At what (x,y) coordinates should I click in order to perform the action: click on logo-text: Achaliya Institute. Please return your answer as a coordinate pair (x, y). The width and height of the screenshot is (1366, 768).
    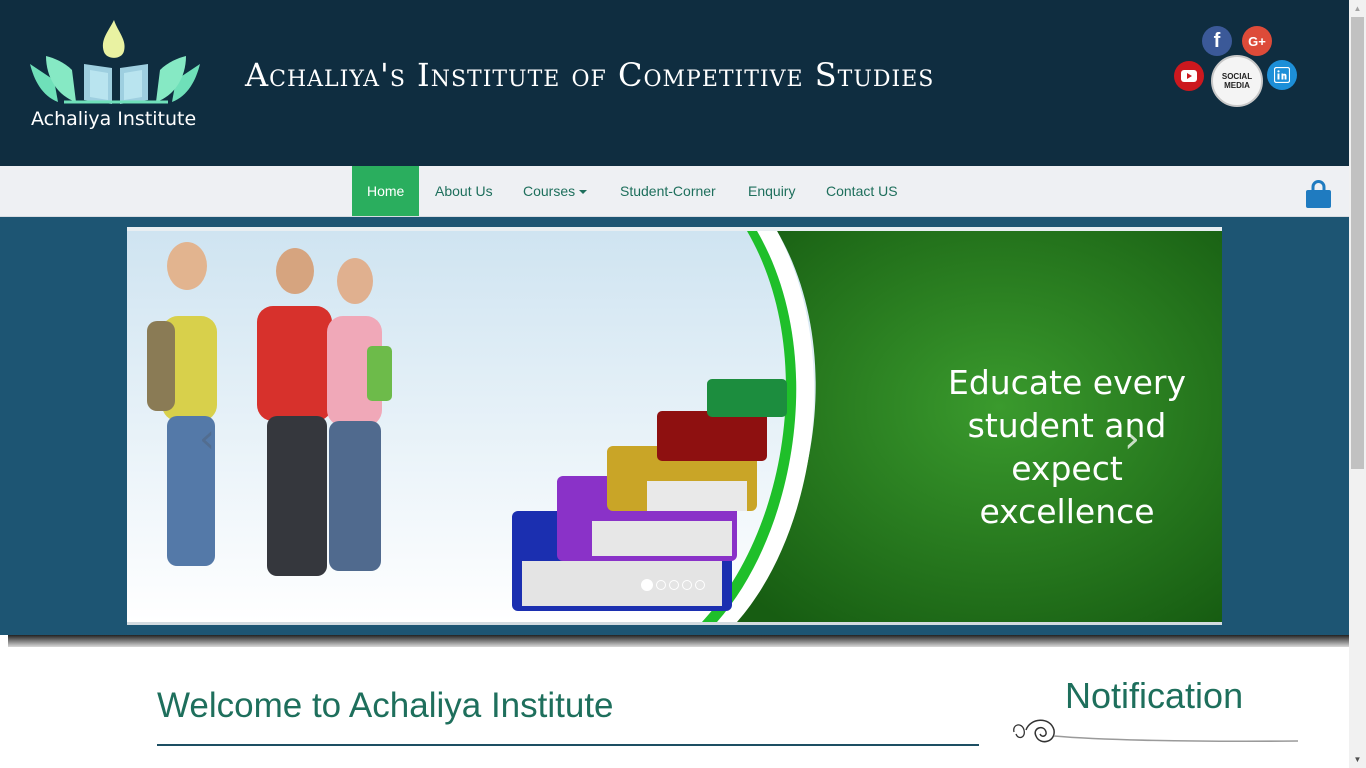
    Looking at the image, I should click on (114, 119).